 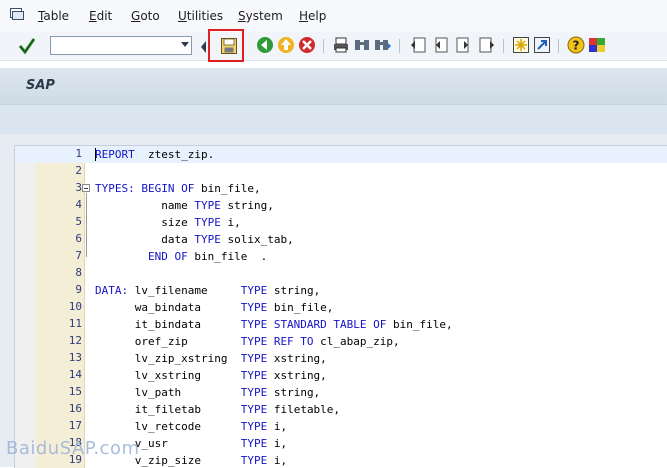 I want to click on code-line: 8, so click(x=341, y=273).